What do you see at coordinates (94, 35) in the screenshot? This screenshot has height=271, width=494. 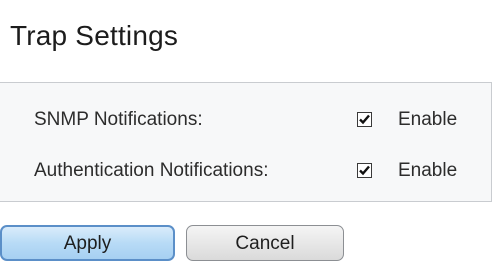 I see `page-title: Trap Settings` at bounding box center [94, 35].